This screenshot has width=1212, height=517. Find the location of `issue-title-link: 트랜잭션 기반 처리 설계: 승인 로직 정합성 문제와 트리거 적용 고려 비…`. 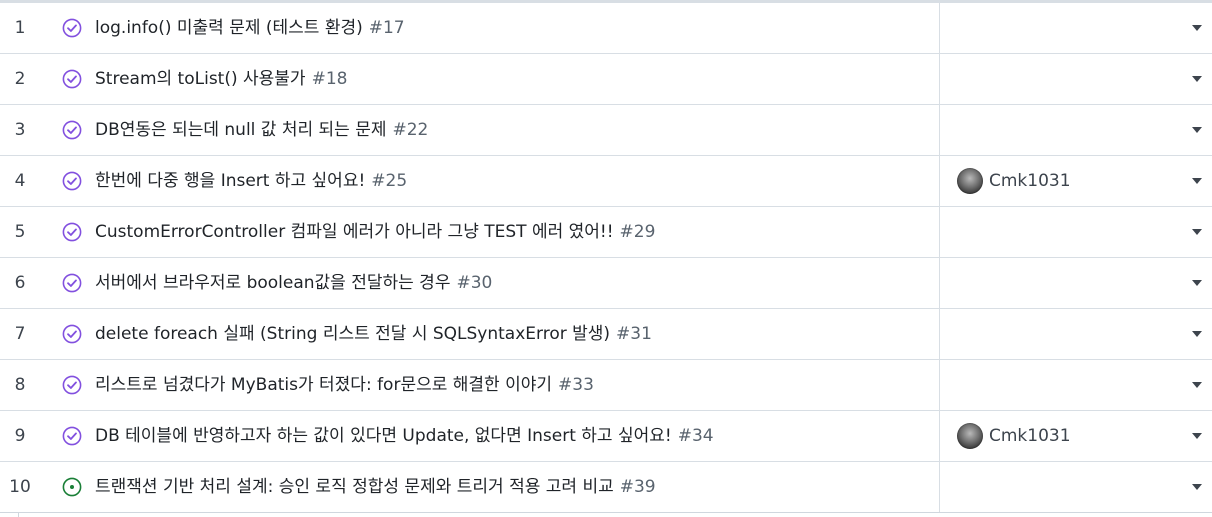

issue-title-link: 트랜잭션 기반 처리 설계: 승인 로직 정합성 문제와 트리거 적용 고려 비… is located at coordinates (375, 487).